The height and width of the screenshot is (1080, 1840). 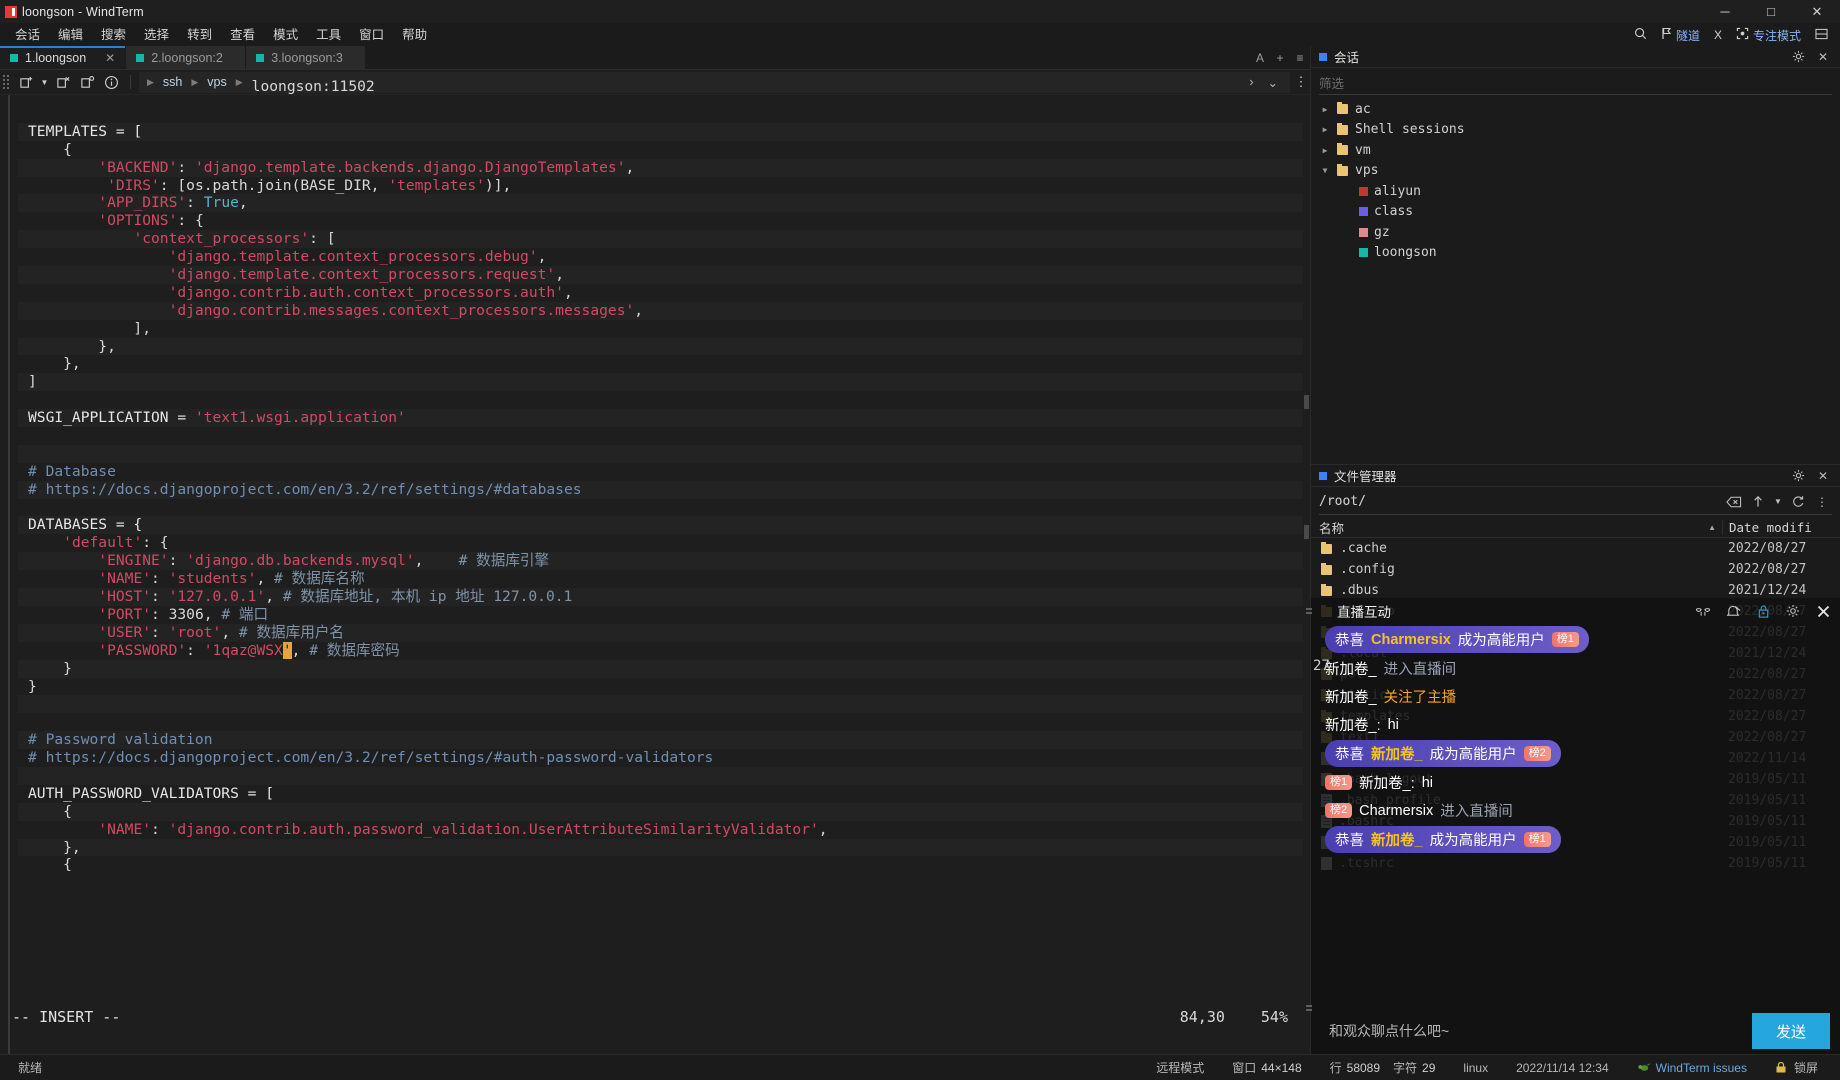 I want to click on bell-off-icon, so click(x=1733, y=611).